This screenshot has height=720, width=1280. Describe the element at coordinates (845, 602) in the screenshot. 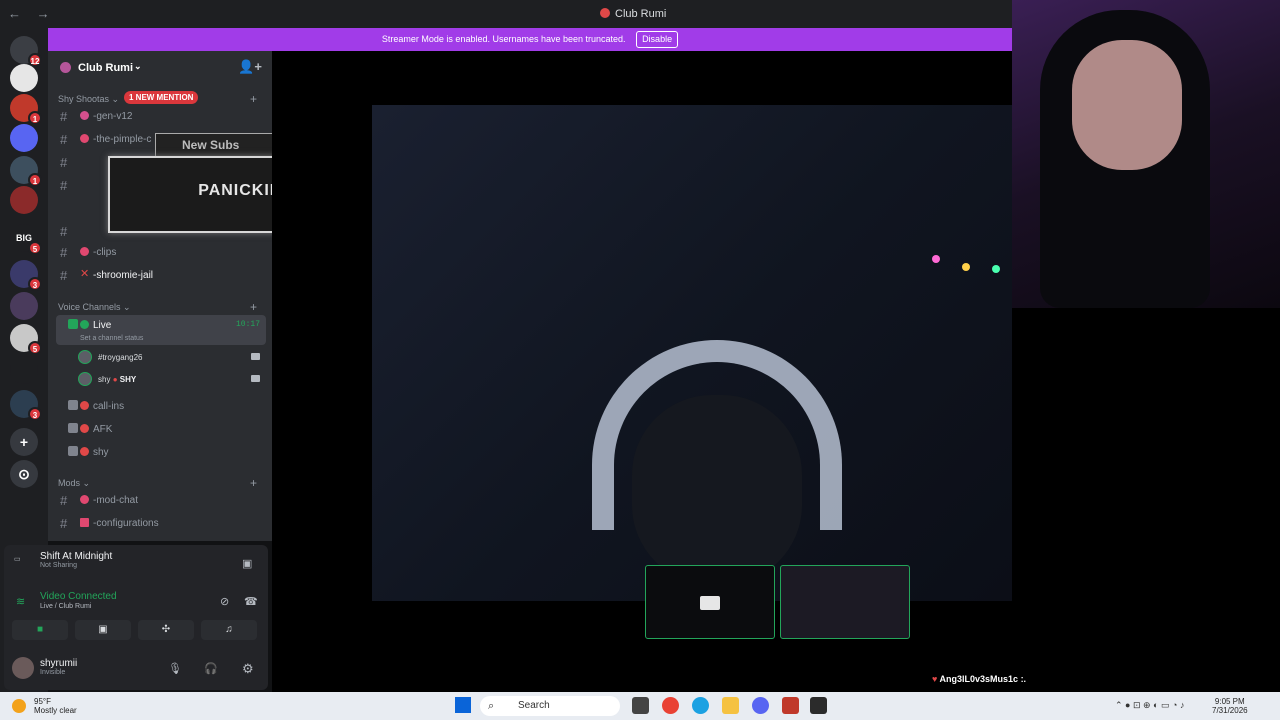

I see `stream-preview-tile` at that location.